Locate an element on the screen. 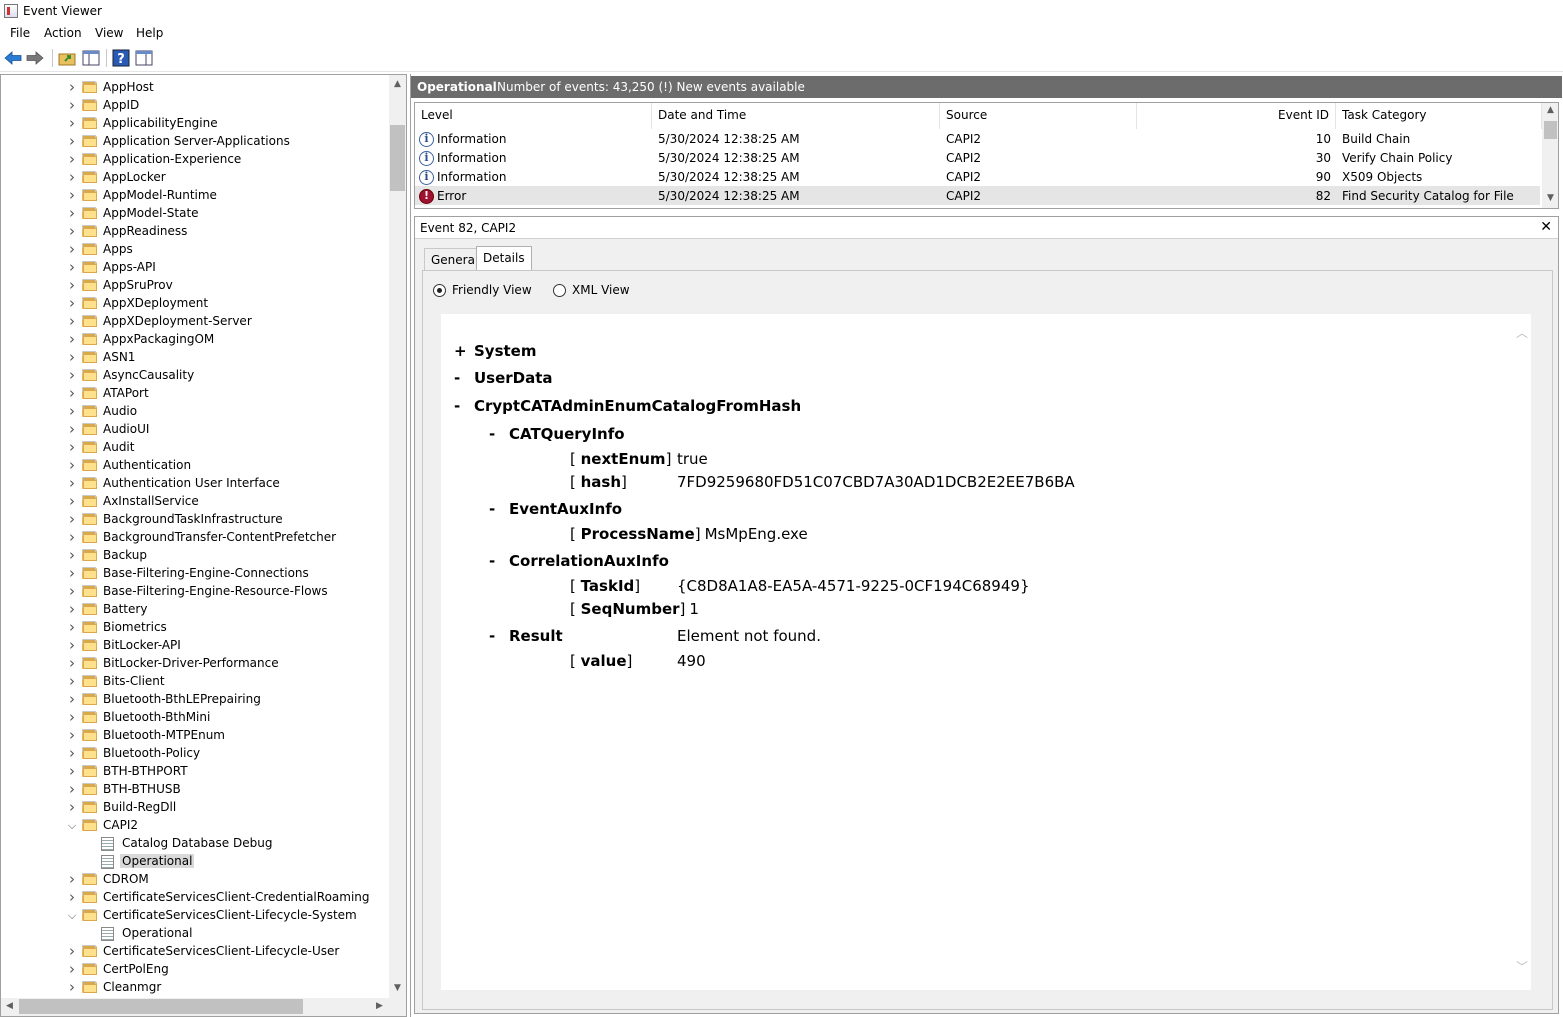 The image size is (1563, 1017). up-folder-icon is located at coordinates (67, 58).